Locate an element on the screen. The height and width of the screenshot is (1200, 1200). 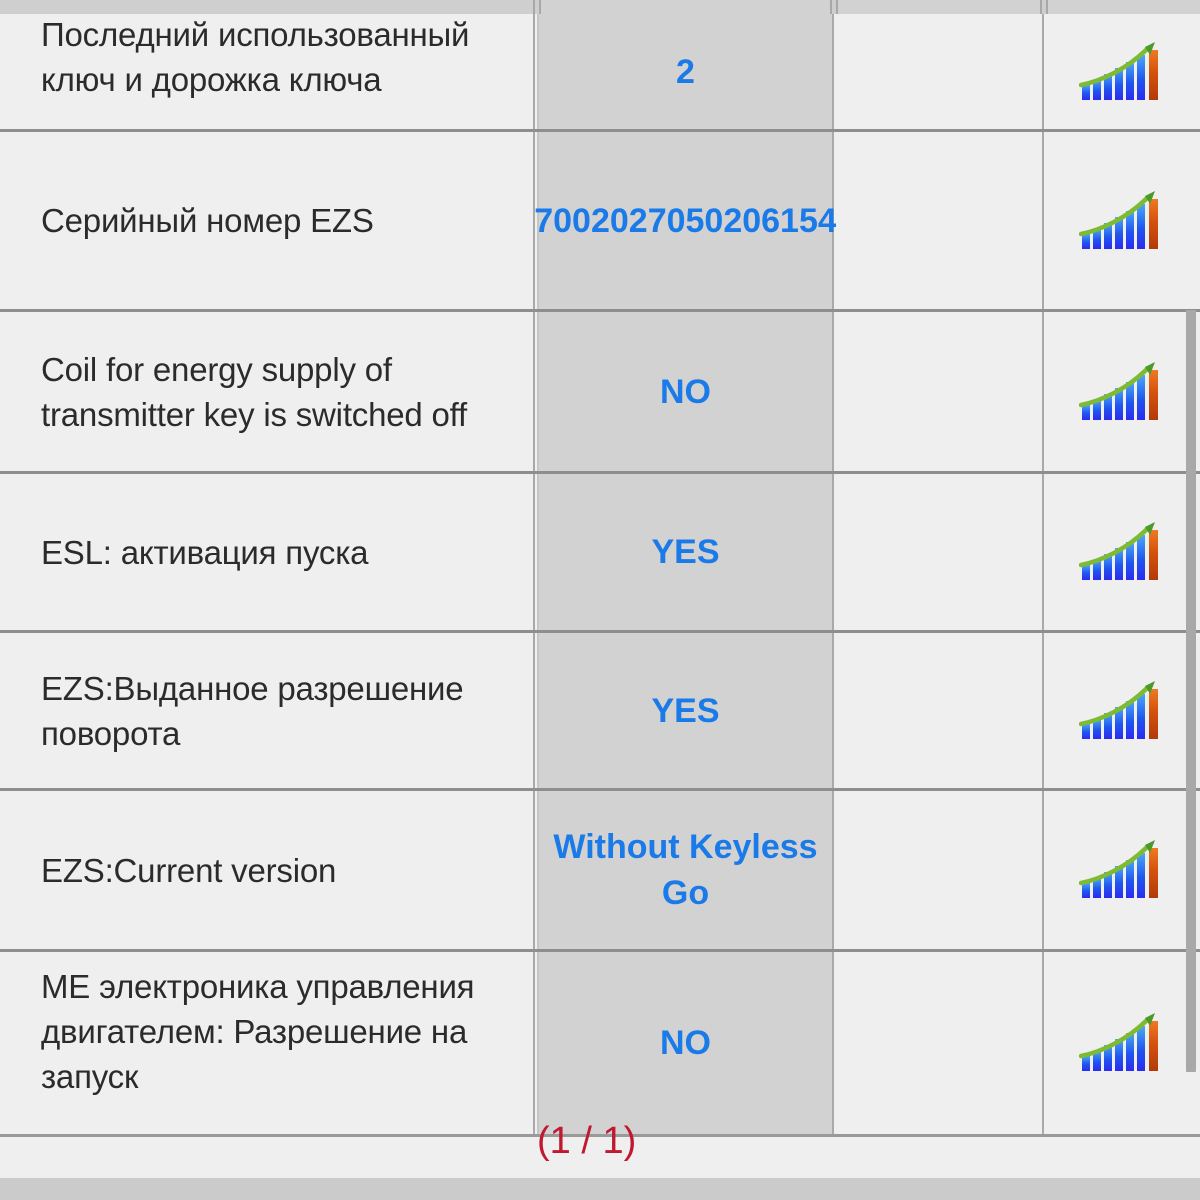
parameter-label-cell: ESL: активация пуска is located at coordinates (267, 552).